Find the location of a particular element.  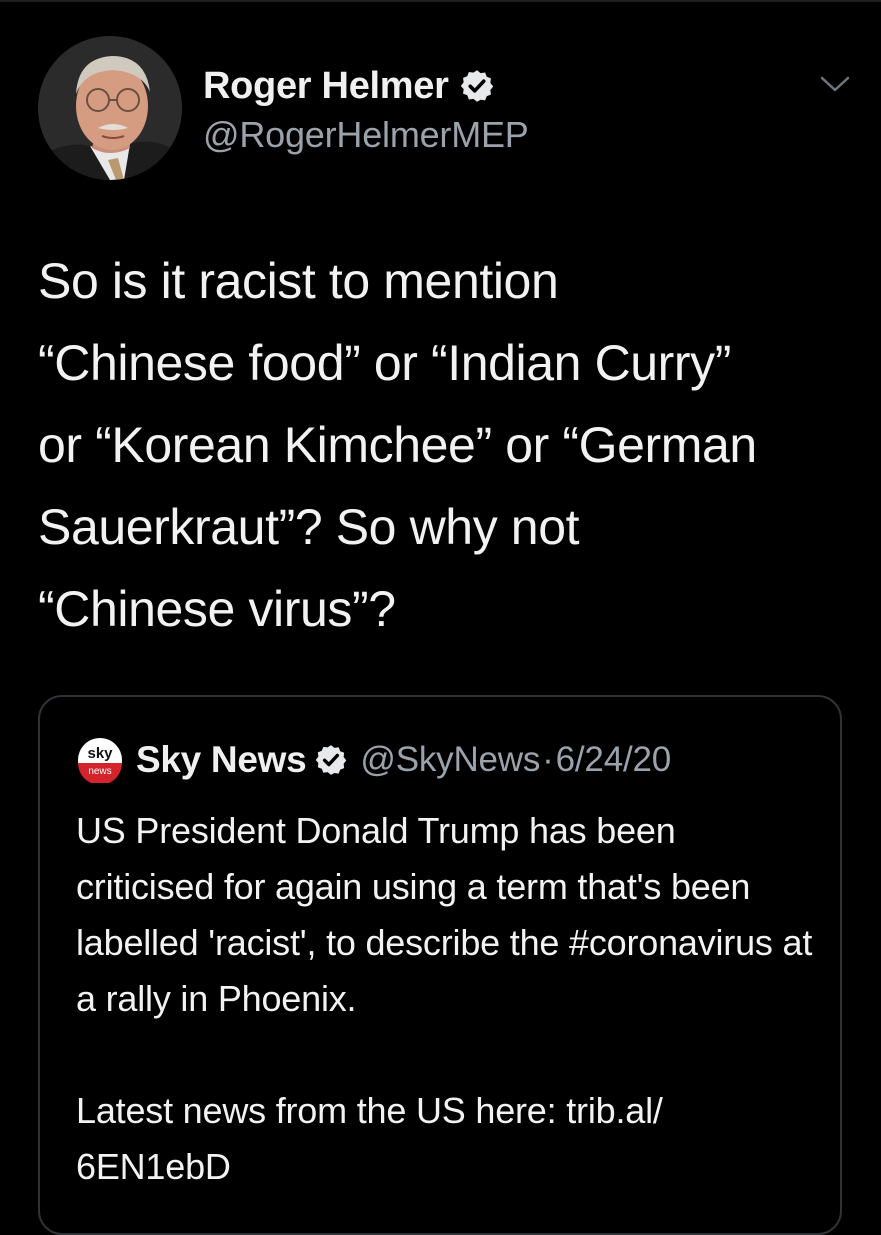

author-info: Roger Helmer @RogerHelmerMEP is located at coordinates (366, 110).